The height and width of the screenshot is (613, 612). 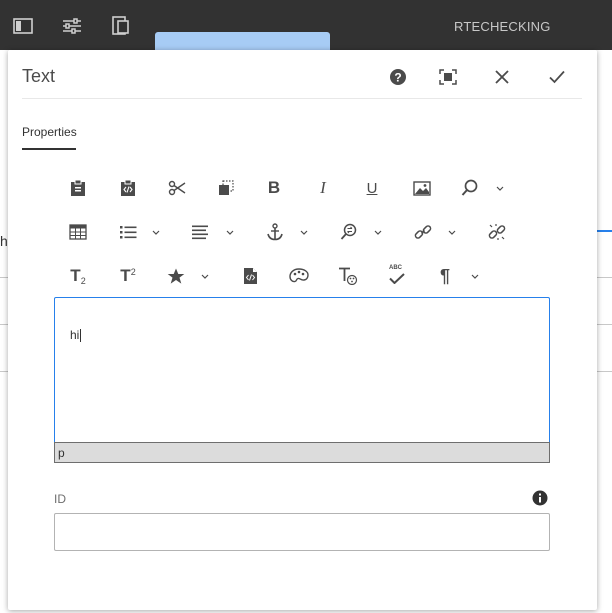 I want to click on info-icon, so click(x=540, y=498).